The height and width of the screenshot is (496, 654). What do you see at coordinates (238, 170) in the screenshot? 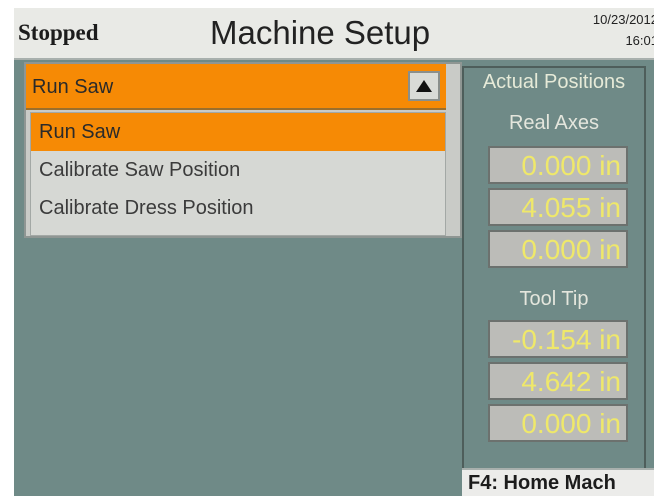
I see `dropdown-option-calibrate-saw: Calibrate Saw Position` at bounding box center [238, 170].